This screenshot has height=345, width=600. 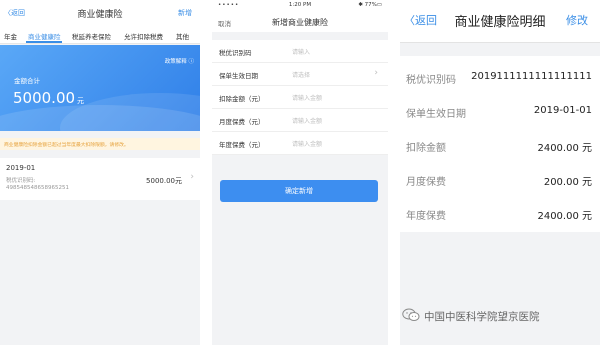 I want to click on page-title: 商业健康险, so click(x=100, y=15).